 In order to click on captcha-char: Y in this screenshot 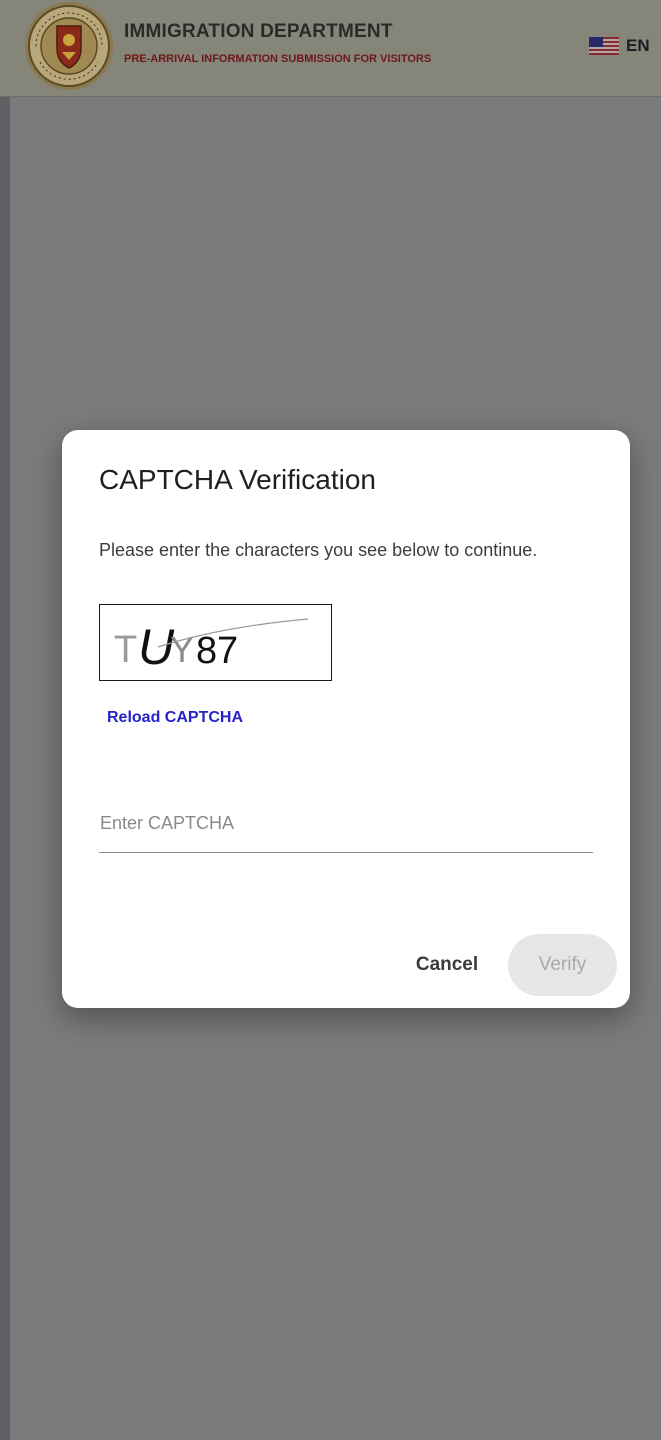, I will do `click(182, 649)`.